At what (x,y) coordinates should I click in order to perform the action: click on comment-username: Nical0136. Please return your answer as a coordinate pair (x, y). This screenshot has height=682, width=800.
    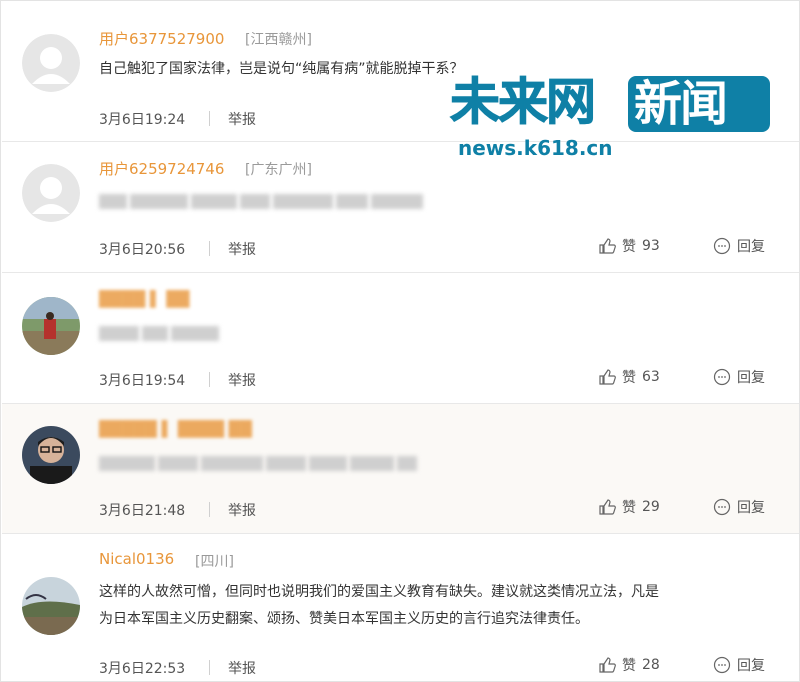
    Looking at the image, I should click on (136, 559).